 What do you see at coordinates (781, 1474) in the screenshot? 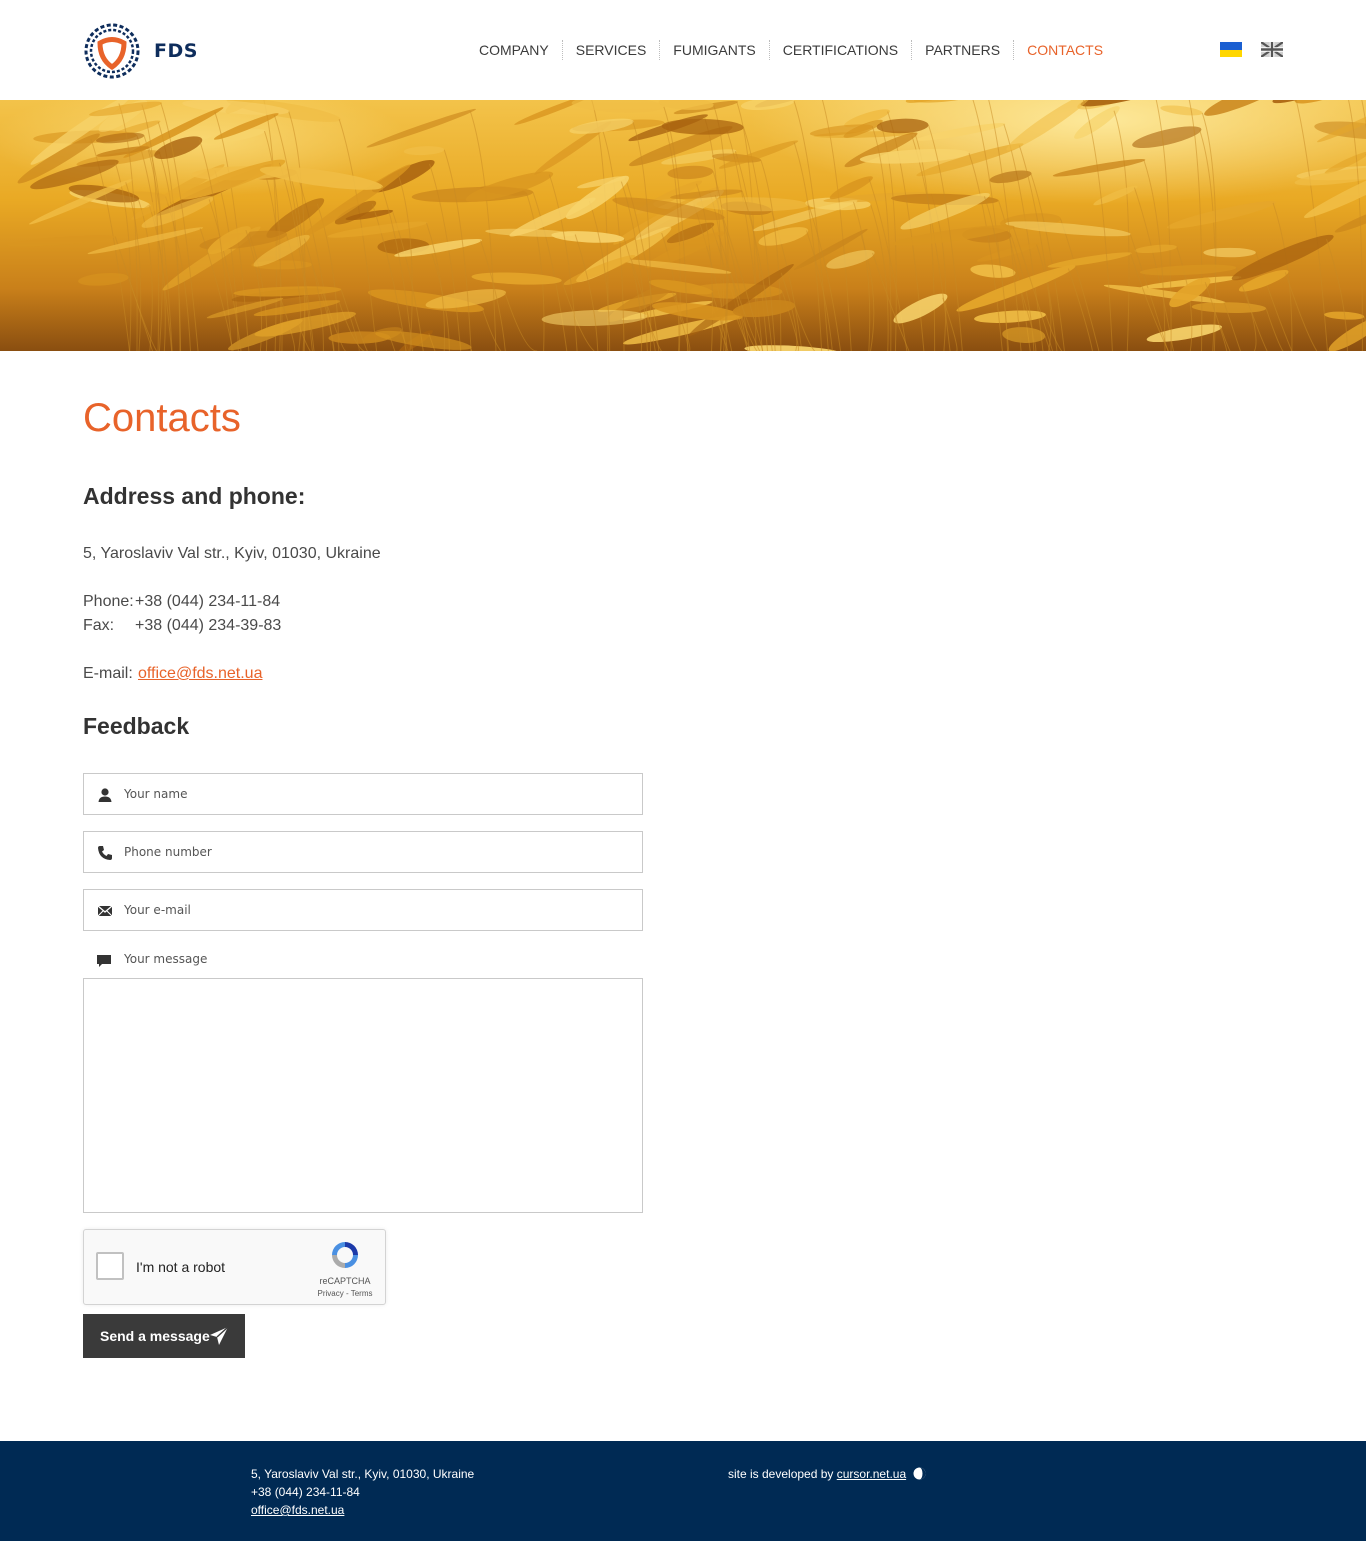
I see `footer-dev-prefix: site is developed by` at bounding box center [781, 1474].